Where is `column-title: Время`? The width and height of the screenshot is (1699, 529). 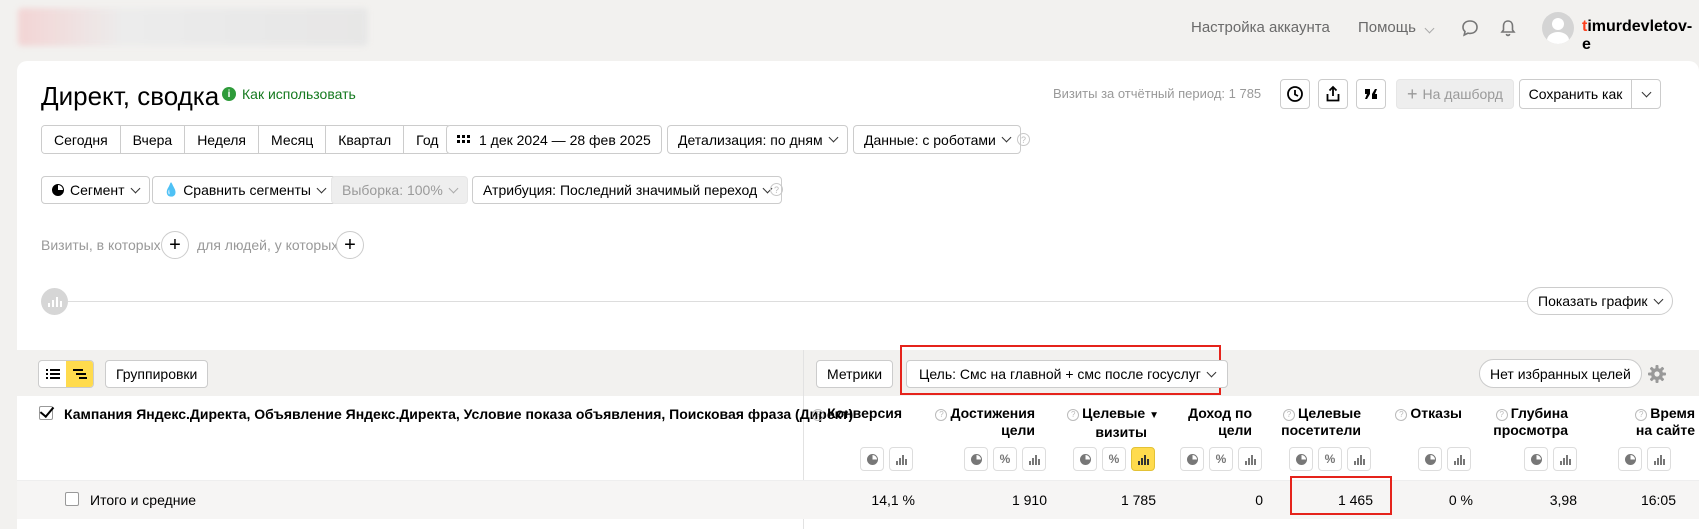
column-title: Время is located at coordinates (1672, 413).